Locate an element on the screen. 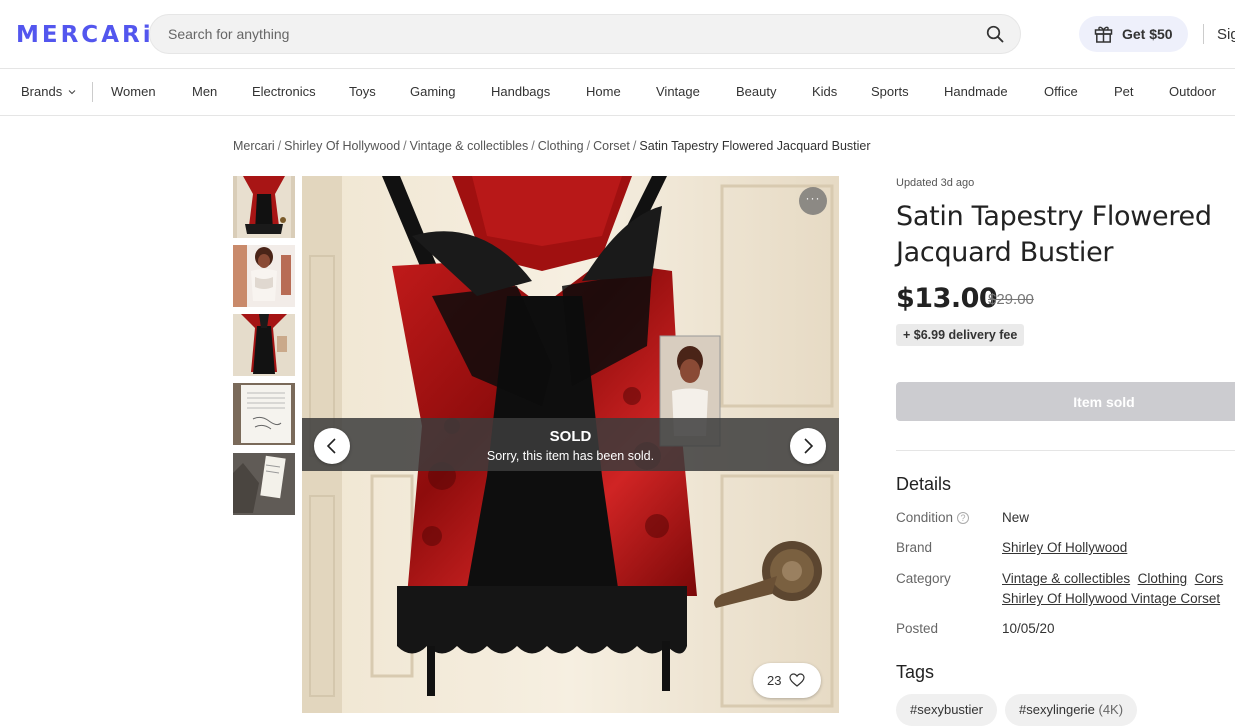 Image resolution: width=1235 pixels, height=727 pixels. breadcrumb-link-mercari: Mercari is located at coordinates (254, 146).